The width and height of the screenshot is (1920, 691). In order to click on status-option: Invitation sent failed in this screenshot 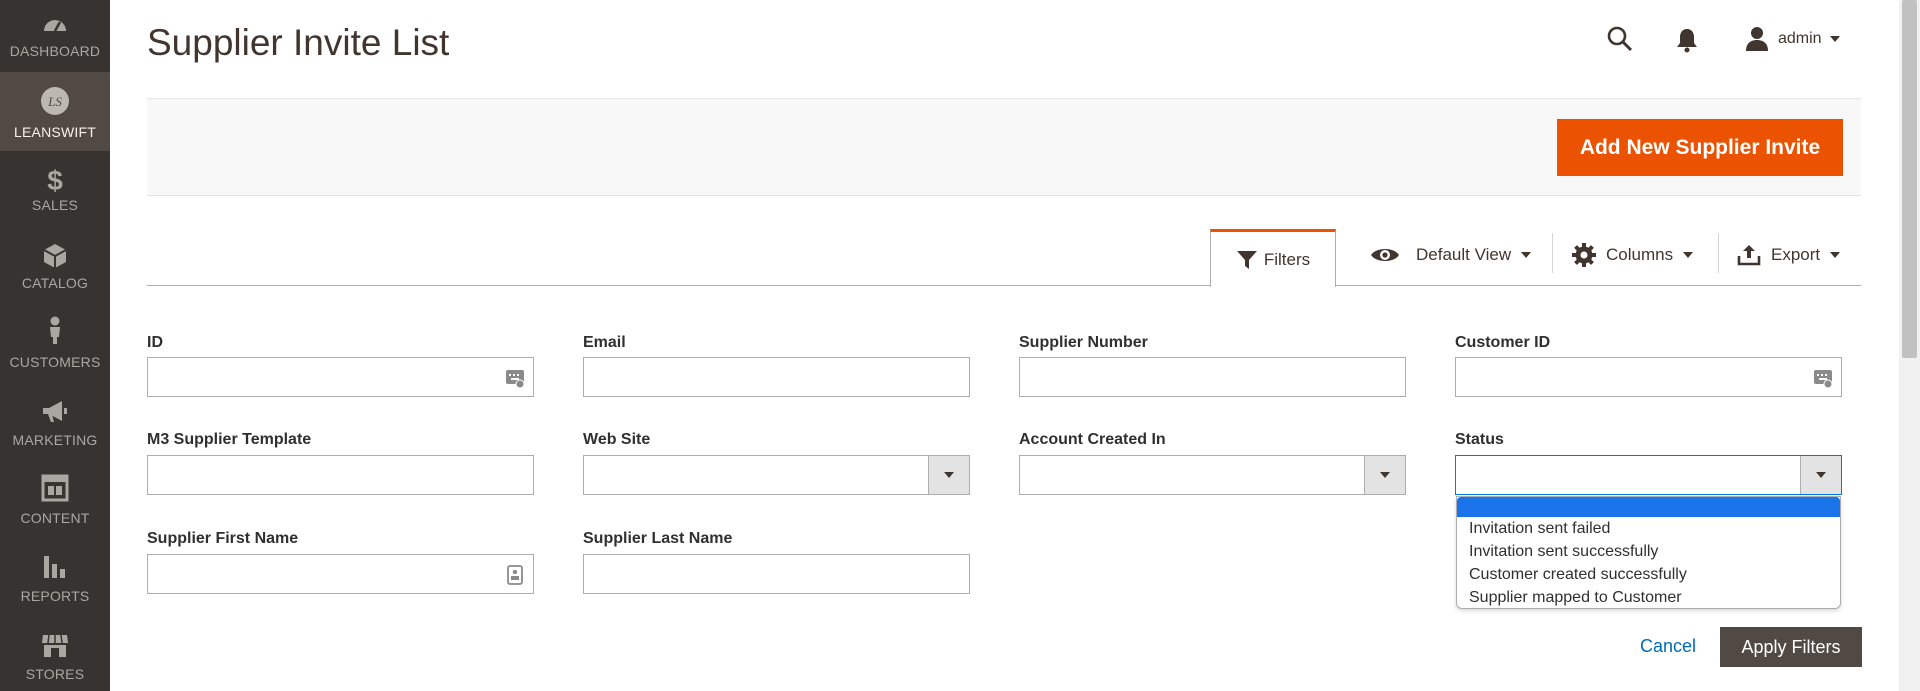, I will do `click(1648, 528)`.